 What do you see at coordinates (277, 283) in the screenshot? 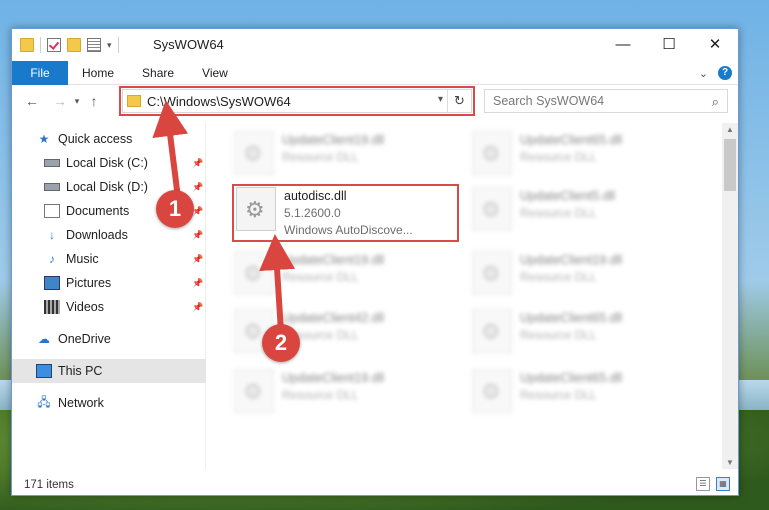
I see `arrow-to-file` at bounding box center [277, 283].